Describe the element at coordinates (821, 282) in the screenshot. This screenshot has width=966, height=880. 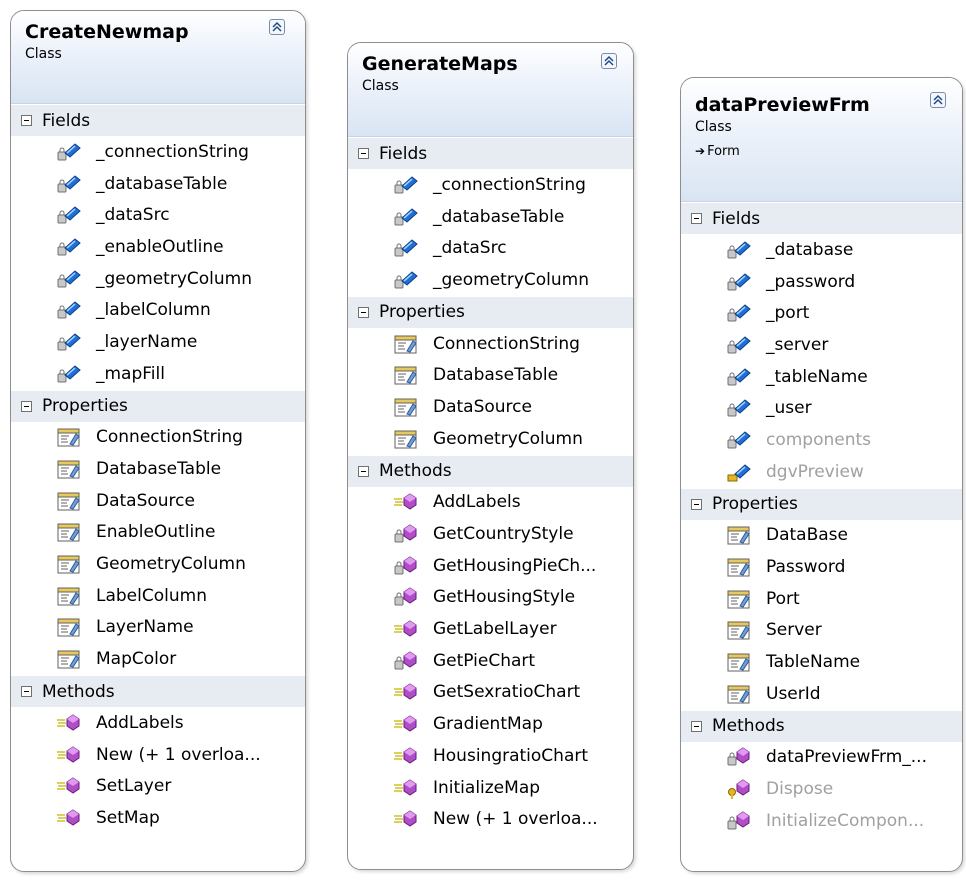
I see `field-item: _password` at that location.